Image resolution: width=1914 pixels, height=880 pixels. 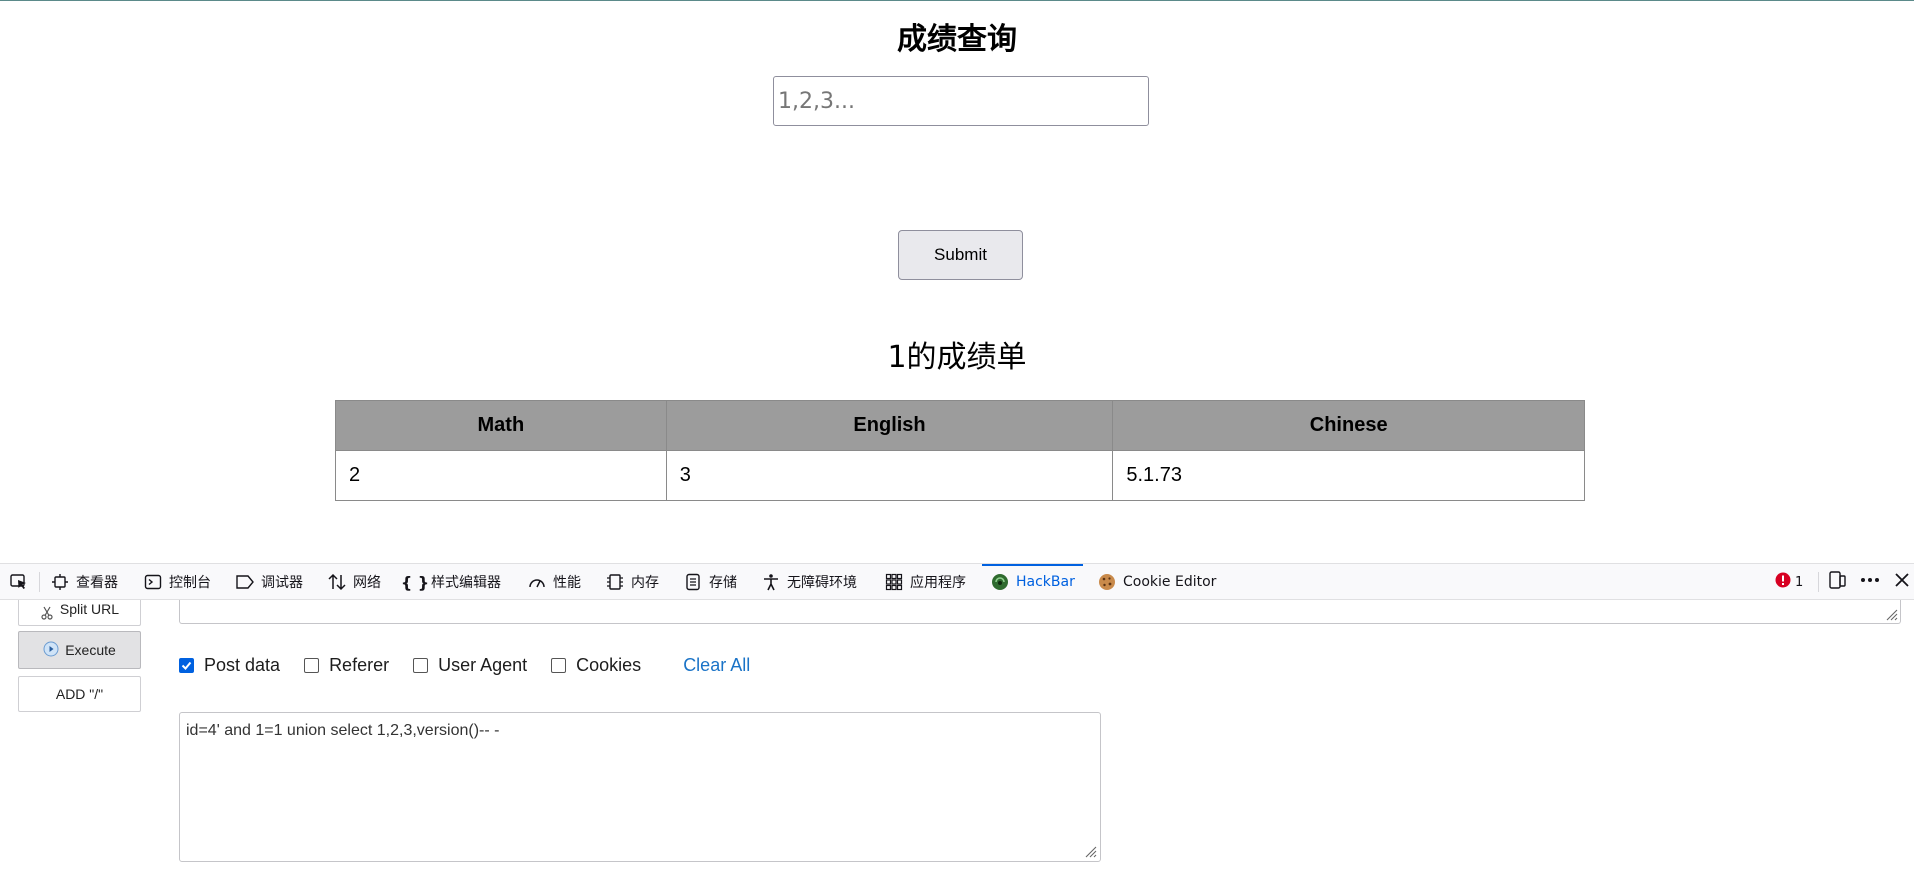 What do you see at coordinates (961, 101) in the screenshot?
I see `student-id-input` at bounding box center [961, 101].